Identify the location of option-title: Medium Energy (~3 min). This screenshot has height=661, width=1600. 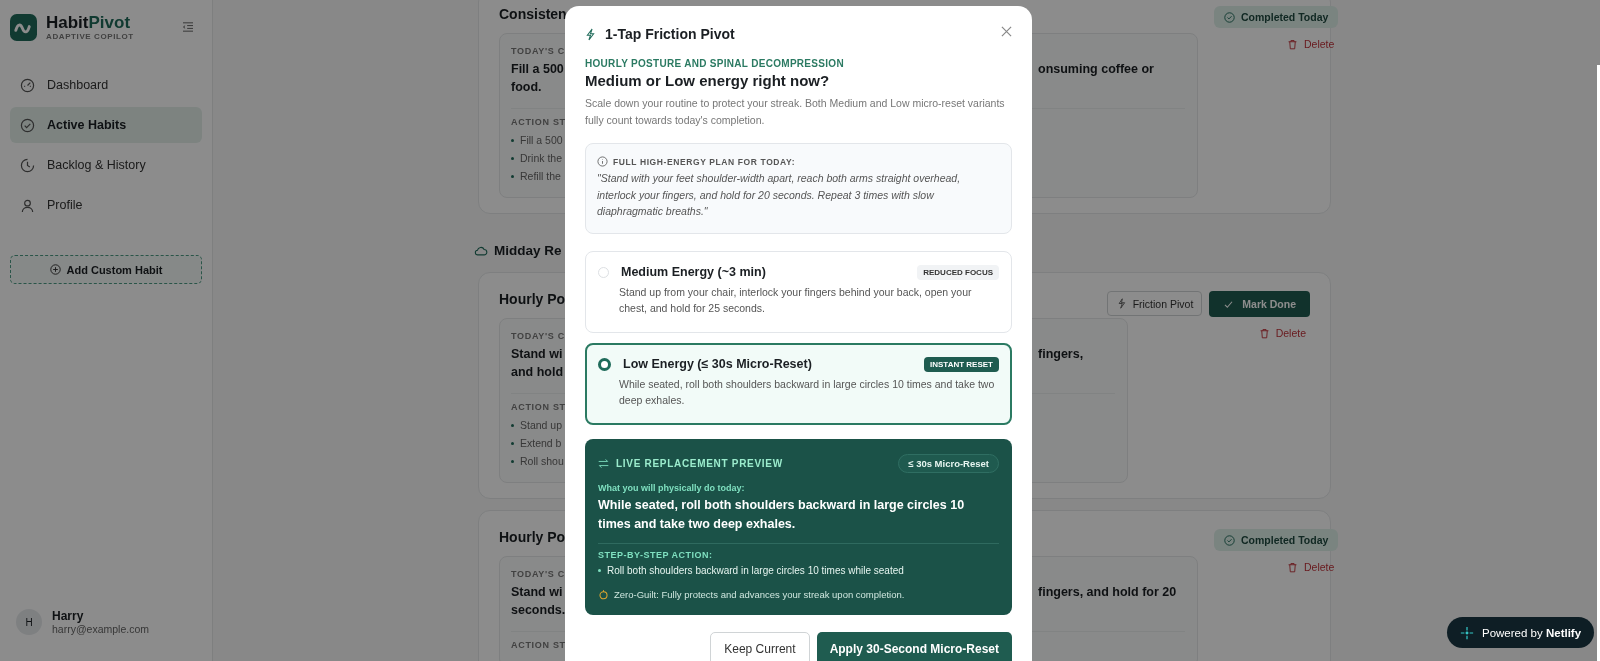
(694, 272).